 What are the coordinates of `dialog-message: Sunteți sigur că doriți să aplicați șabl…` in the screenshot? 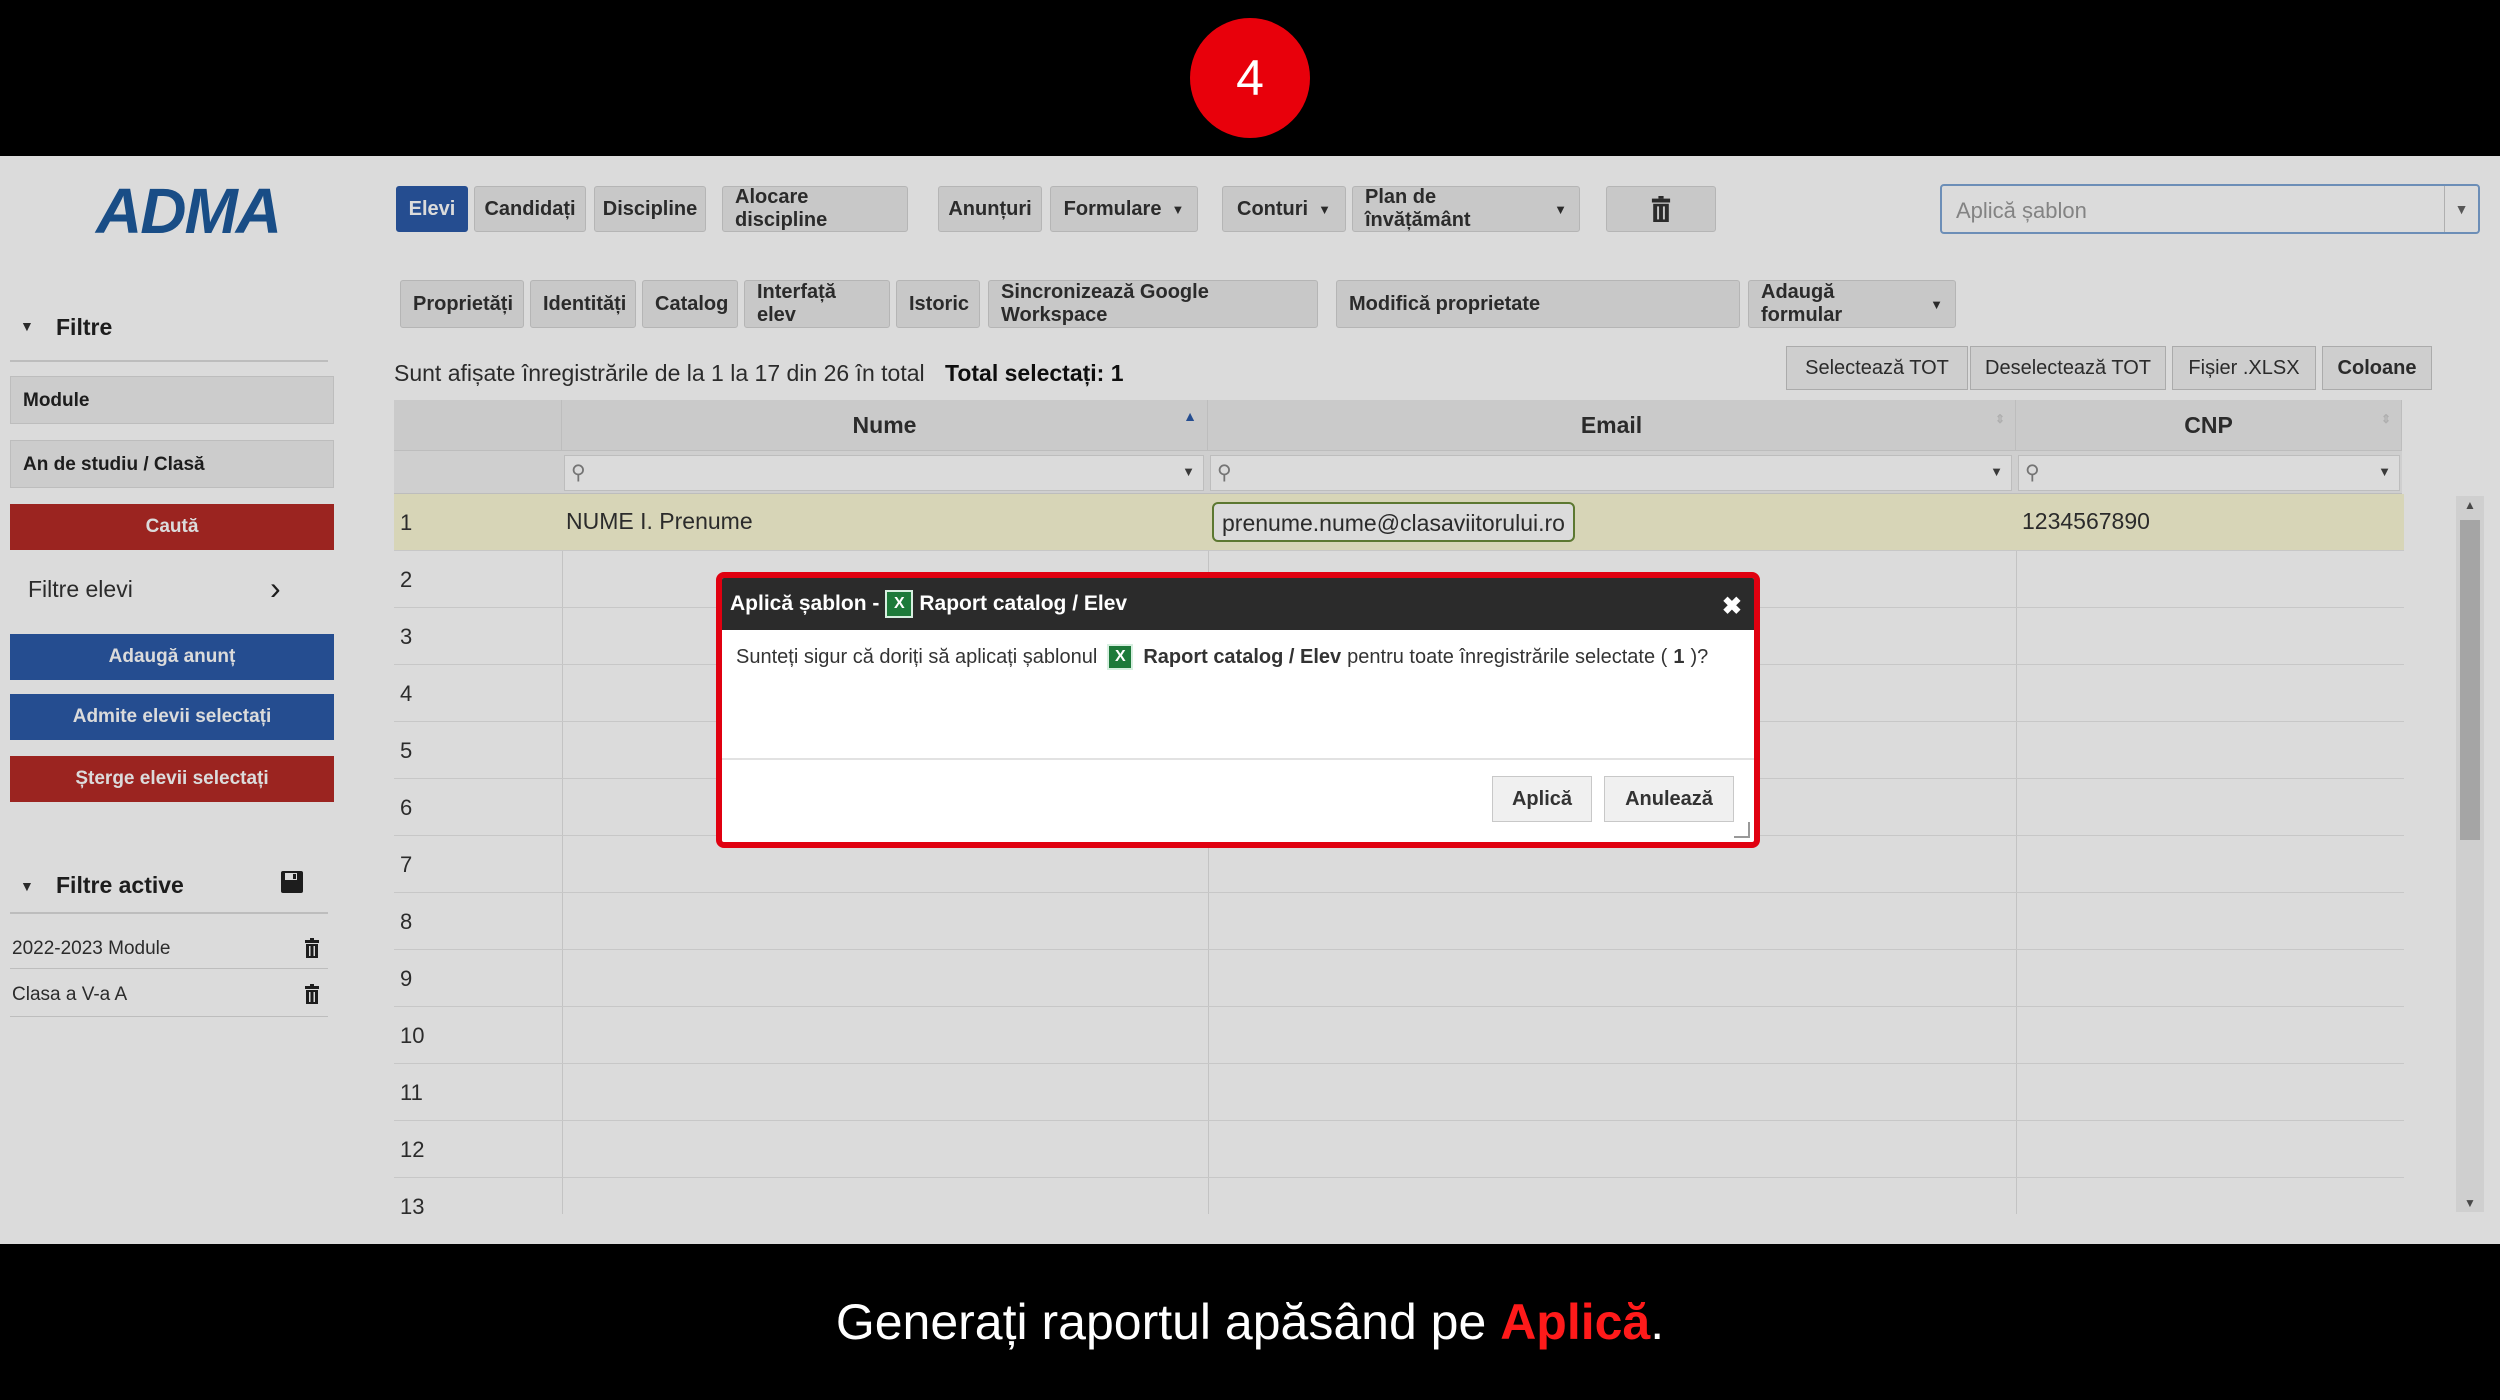 It's located at (1222, 657).